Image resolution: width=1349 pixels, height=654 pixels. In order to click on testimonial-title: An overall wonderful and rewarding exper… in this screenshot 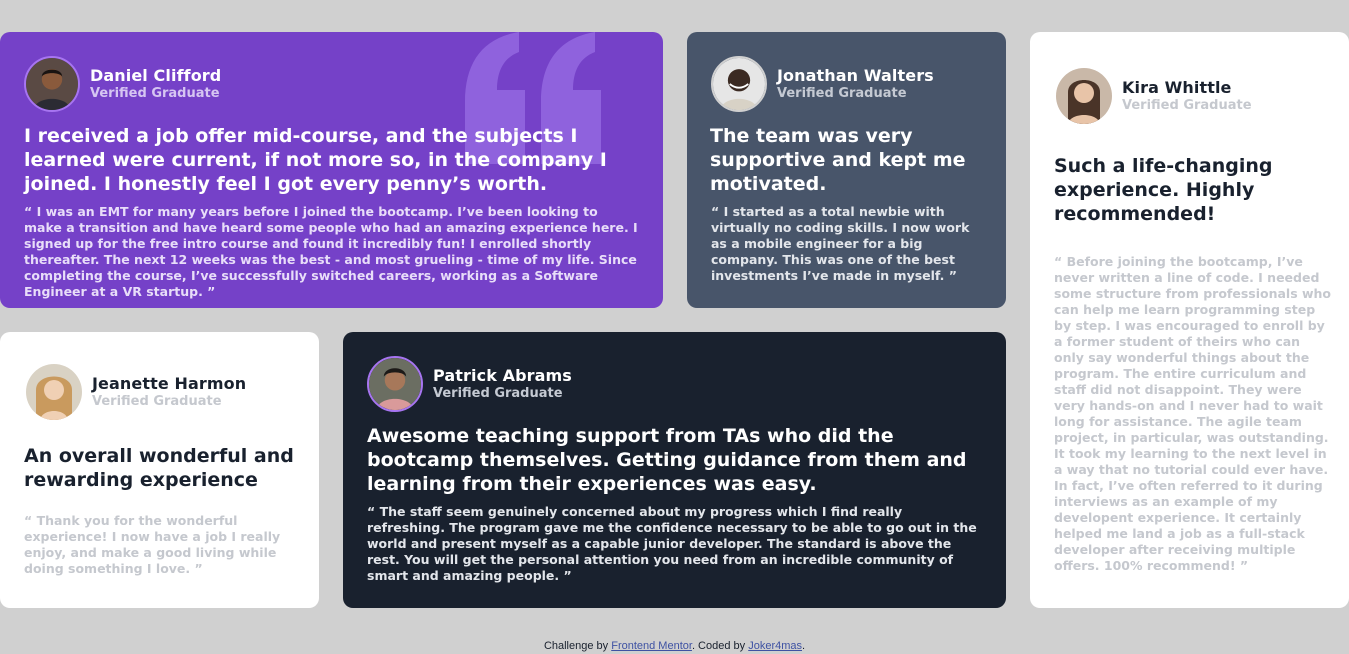, I will do `click(159, 468)`.